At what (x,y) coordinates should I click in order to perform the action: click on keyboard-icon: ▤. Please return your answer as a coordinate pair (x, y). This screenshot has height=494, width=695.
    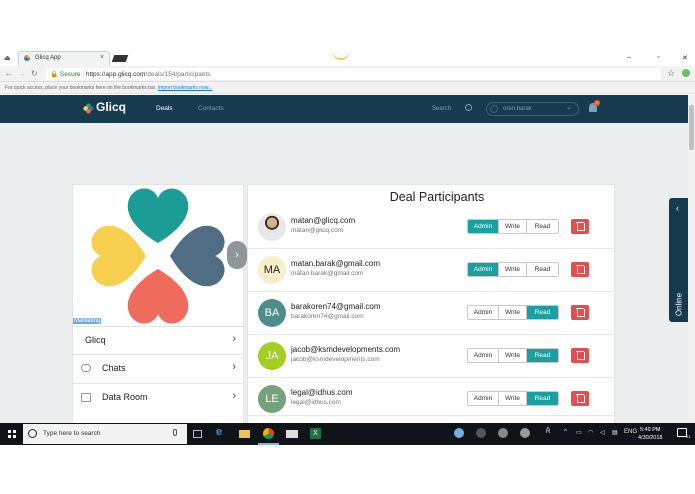
    Looking at the image, I should click on (615, 432).